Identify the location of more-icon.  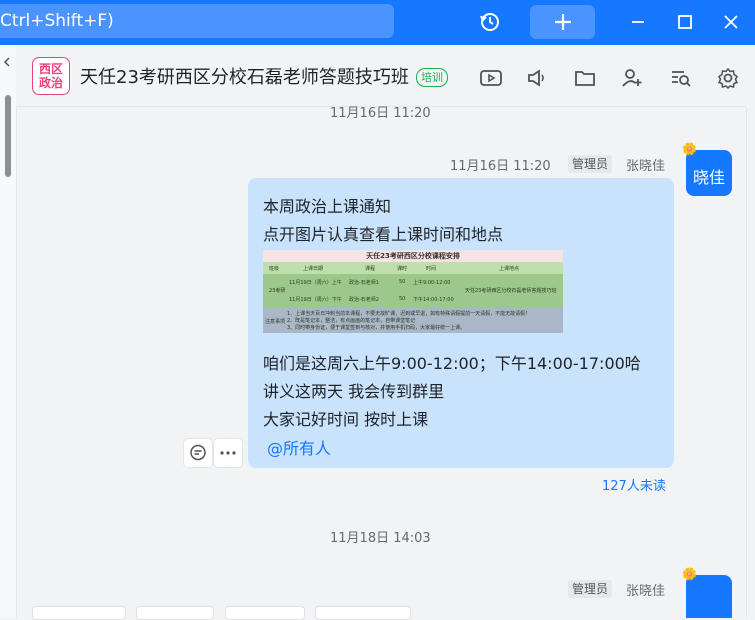
(228, 453).